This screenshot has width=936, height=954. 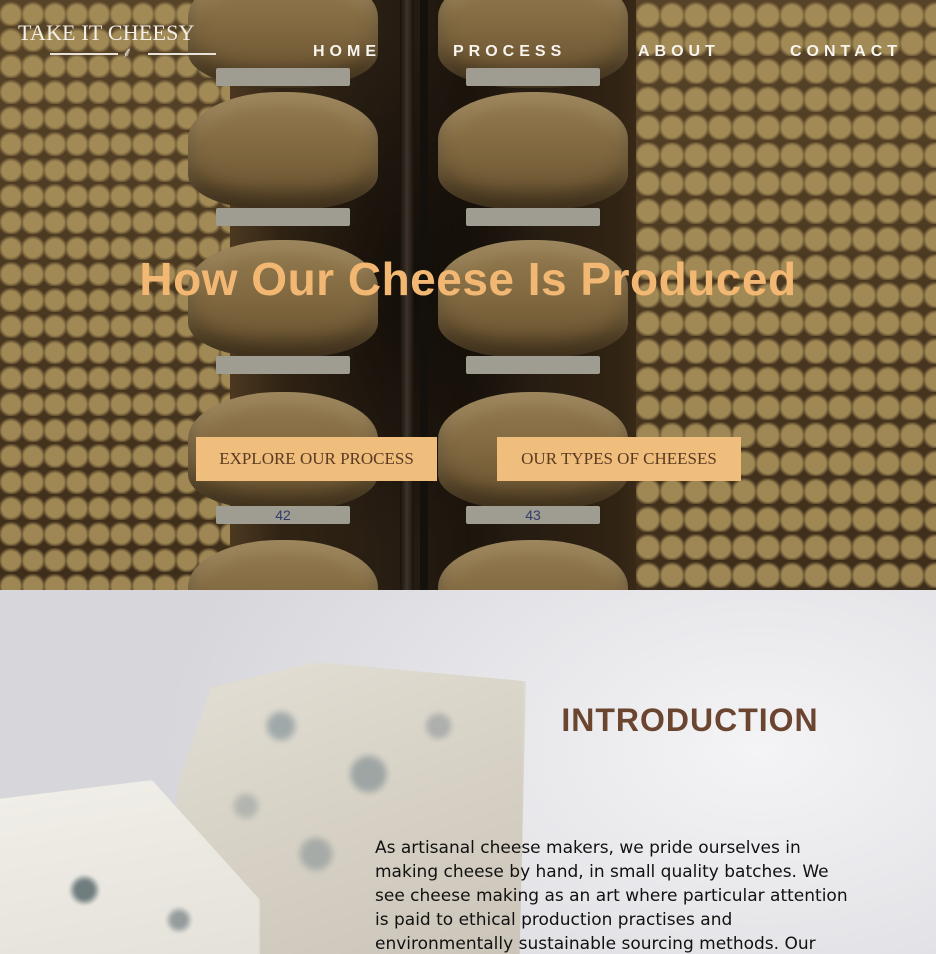 What do you see at coordinates (127, 52) in the screenshot?
I see `wheat-icon: ⸙` at bounding box center [127, 52].